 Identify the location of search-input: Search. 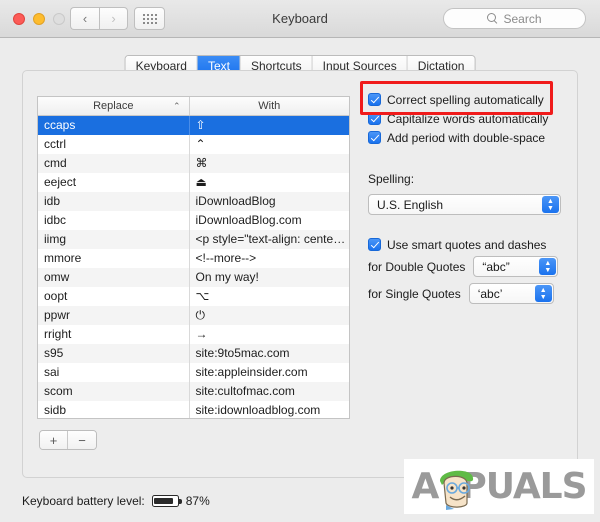
(514, 18).